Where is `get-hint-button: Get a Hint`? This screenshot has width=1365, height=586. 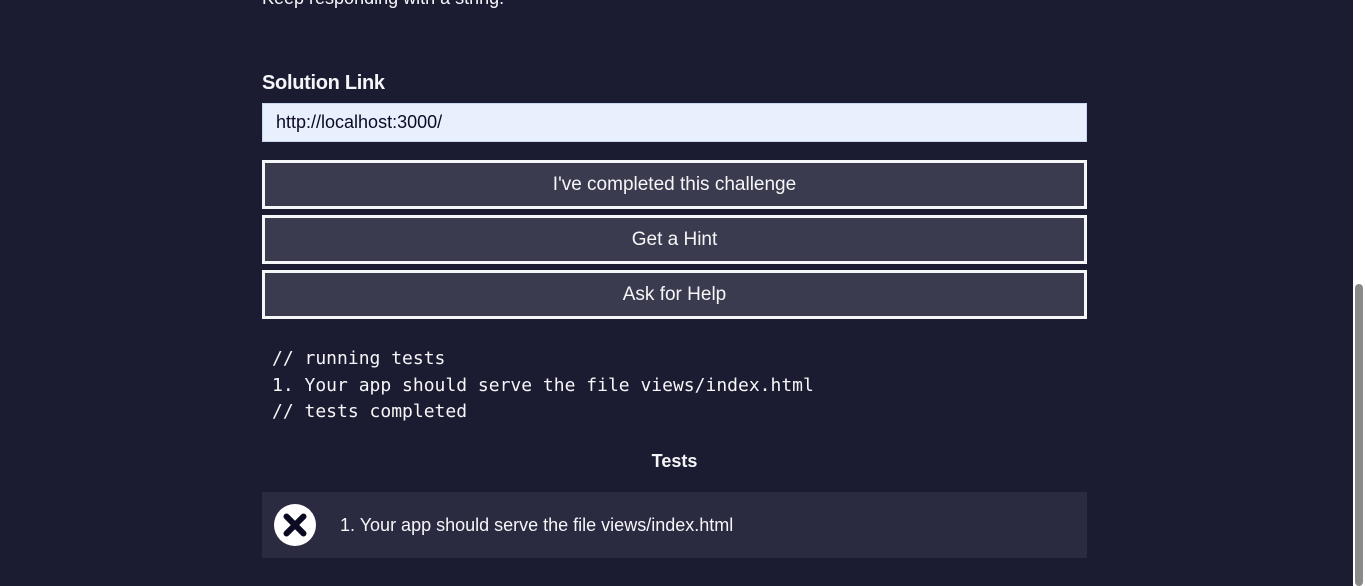 get-hint-button: Get a Hint is located at coordinates (674, 239).